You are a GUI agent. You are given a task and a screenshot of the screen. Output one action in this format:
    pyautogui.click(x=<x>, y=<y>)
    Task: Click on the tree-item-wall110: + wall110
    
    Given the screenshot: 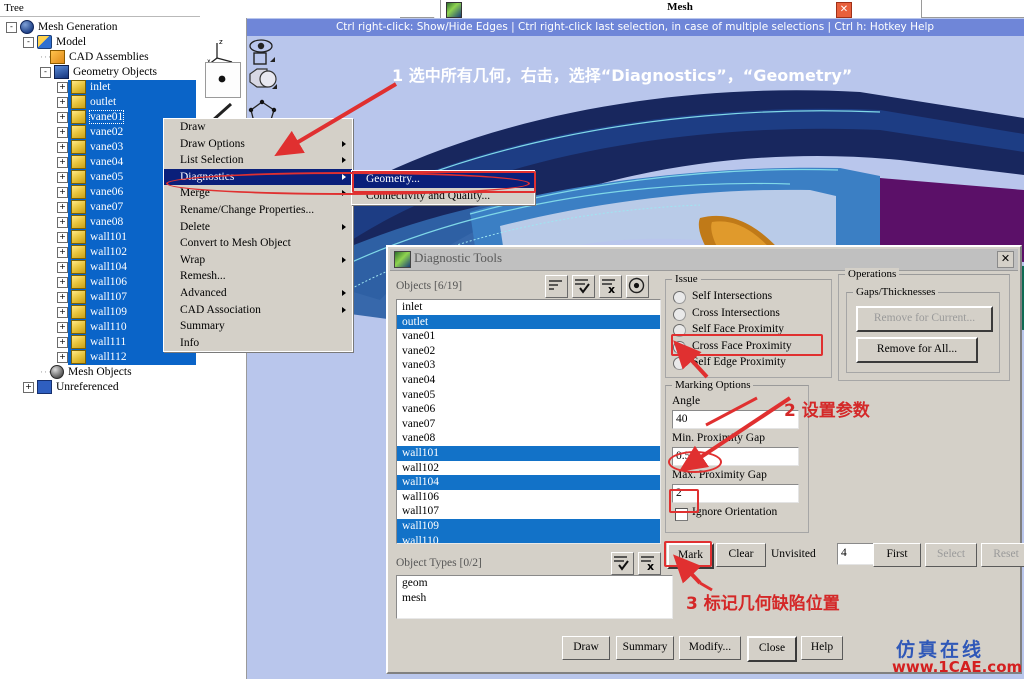 What is the action you would take?
    pyautogui.click(x=92, y=327)
    